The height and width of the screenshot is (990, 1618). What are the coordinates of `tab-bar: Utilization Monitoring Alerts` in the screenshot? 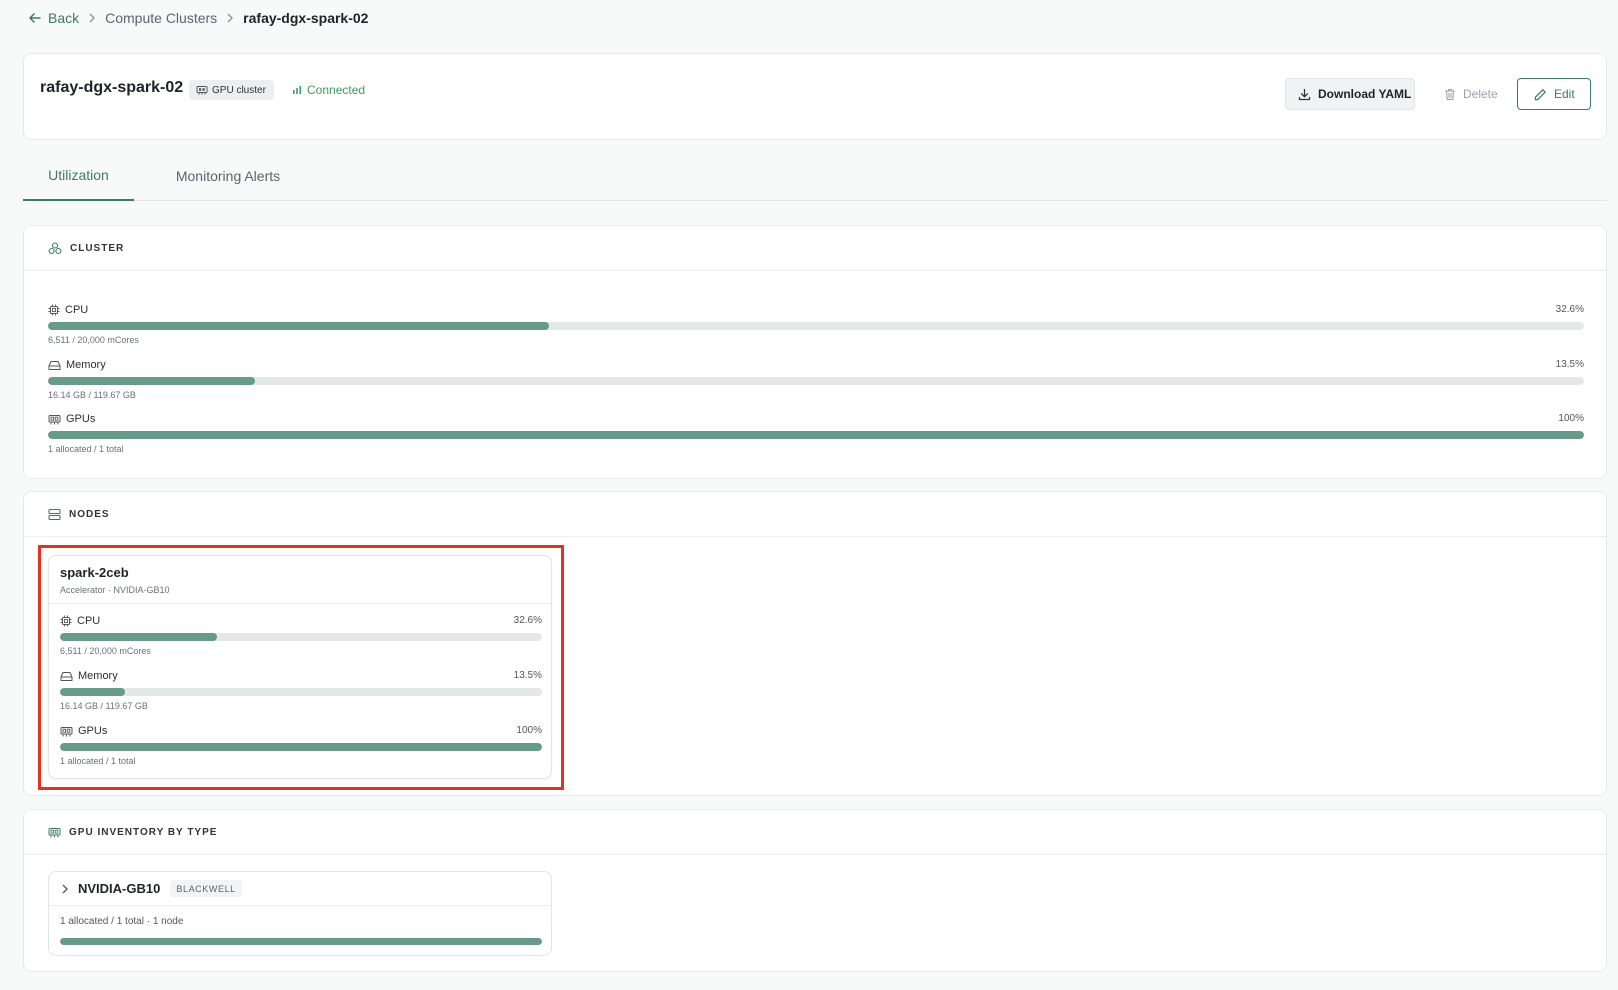 It's located at (815, 175).